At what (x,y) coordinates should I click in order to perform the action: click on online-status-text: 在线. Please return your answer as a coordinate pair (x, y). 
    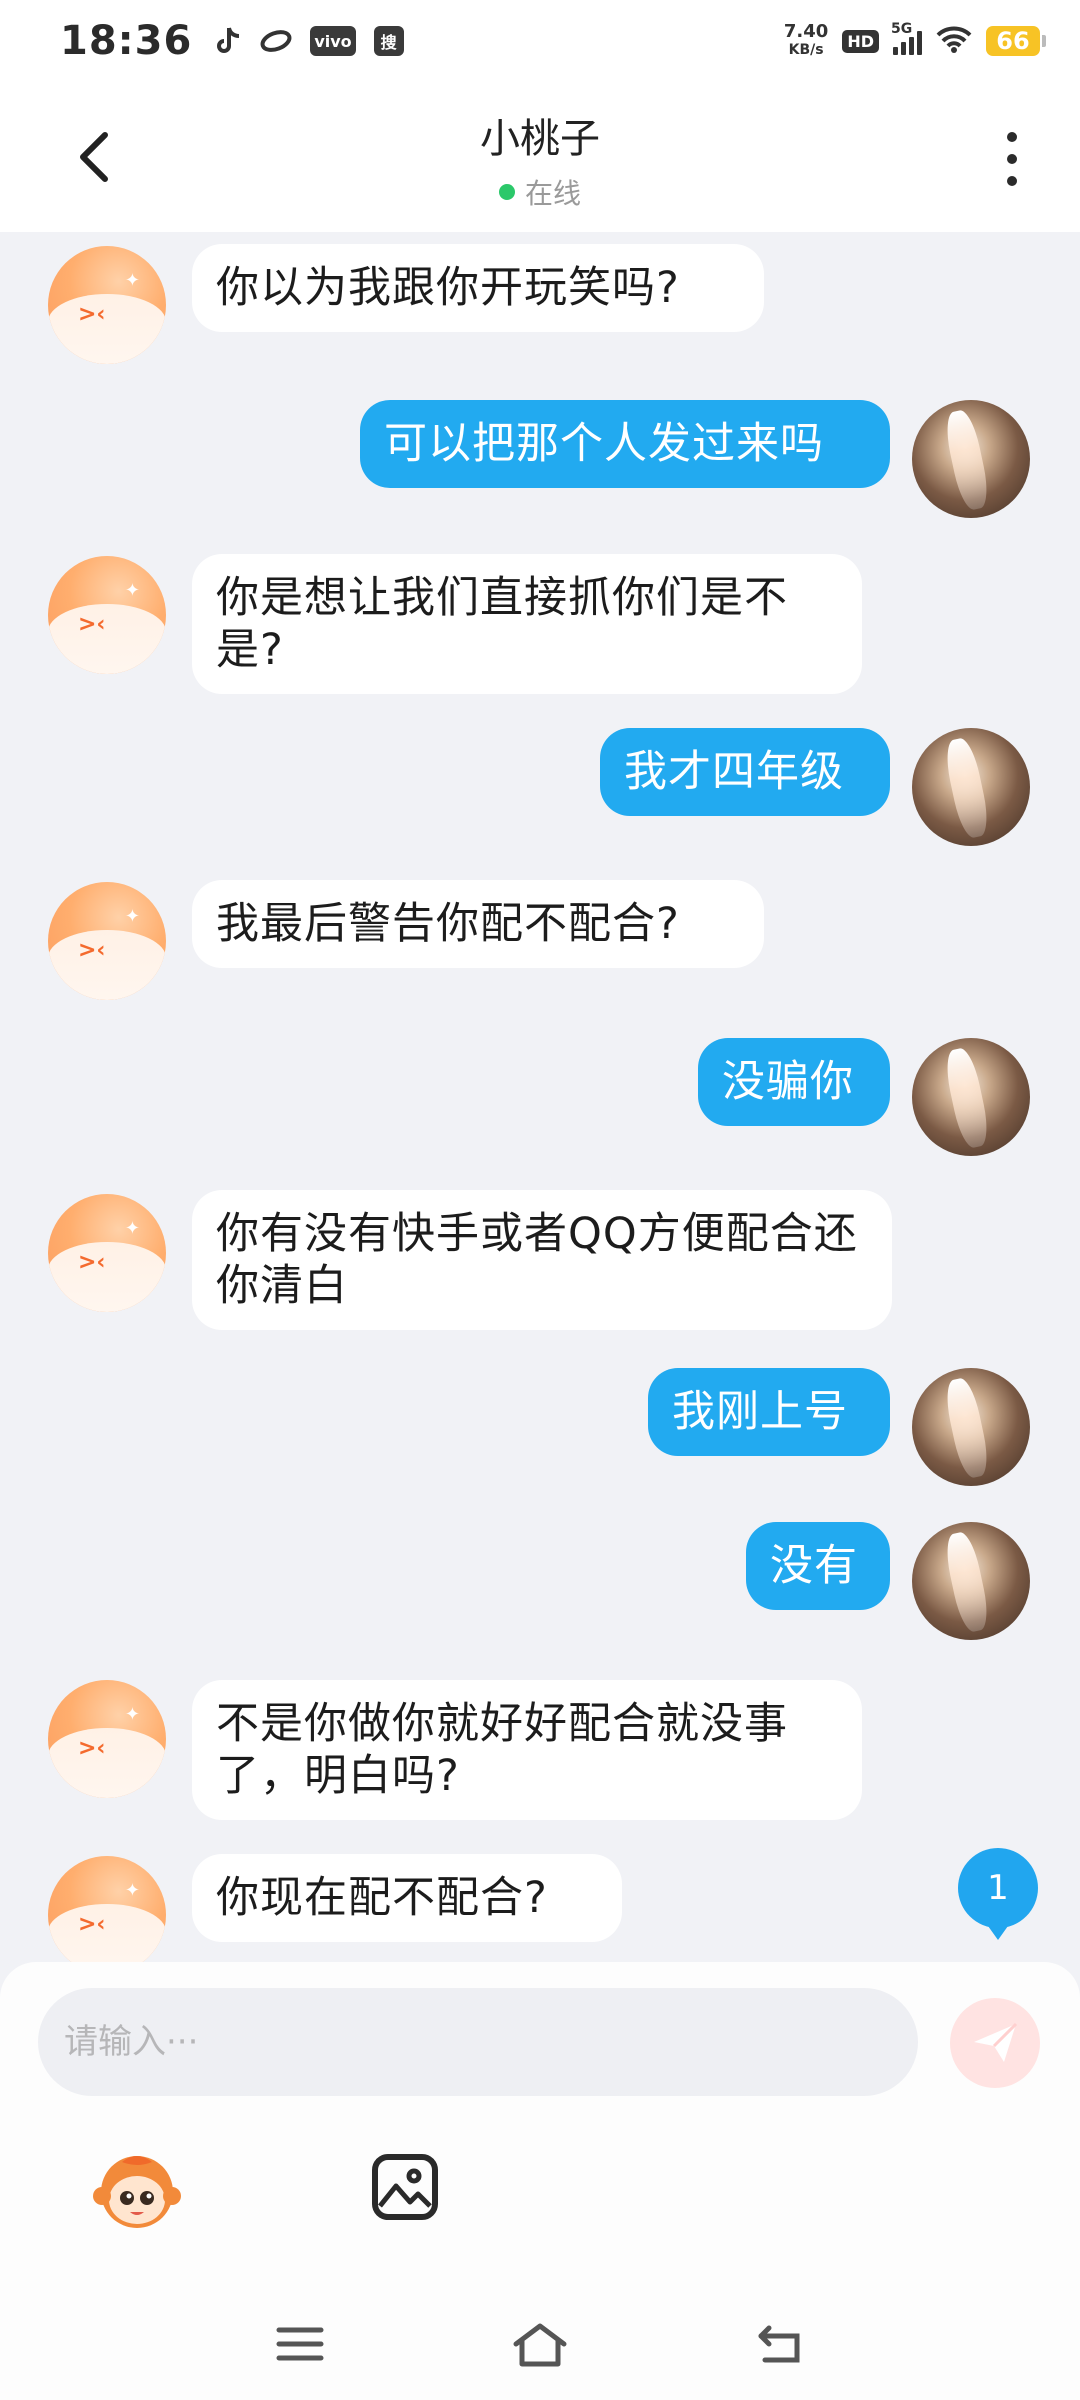
    Looking at the image, I should click on (552, 193).